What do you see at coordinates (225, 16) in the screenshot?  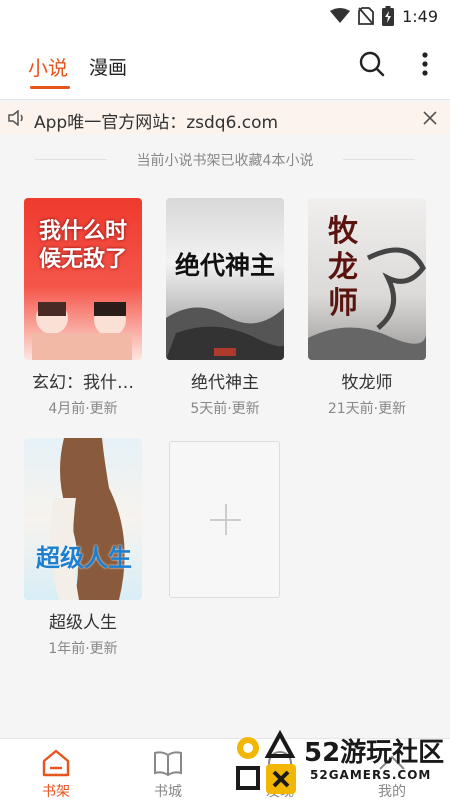 I see `status-bar: 1:49` at bounding box center [225, 16].